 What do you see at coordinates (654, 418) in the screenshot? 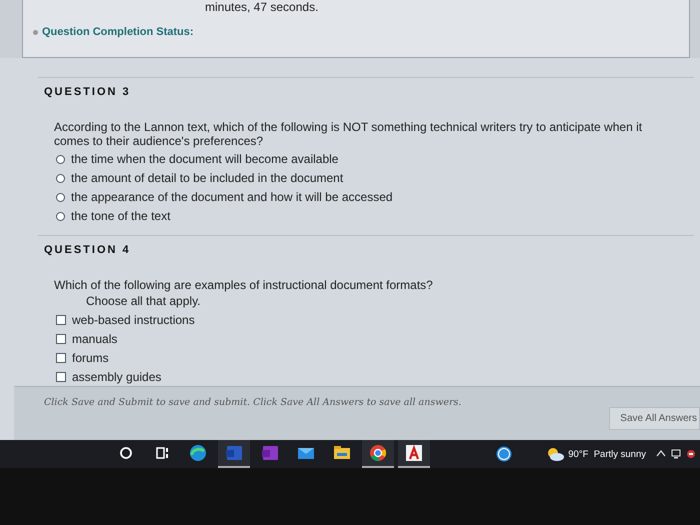
I see `save-all-answers-button: Save All Answers` at bounding box center [654, 418].